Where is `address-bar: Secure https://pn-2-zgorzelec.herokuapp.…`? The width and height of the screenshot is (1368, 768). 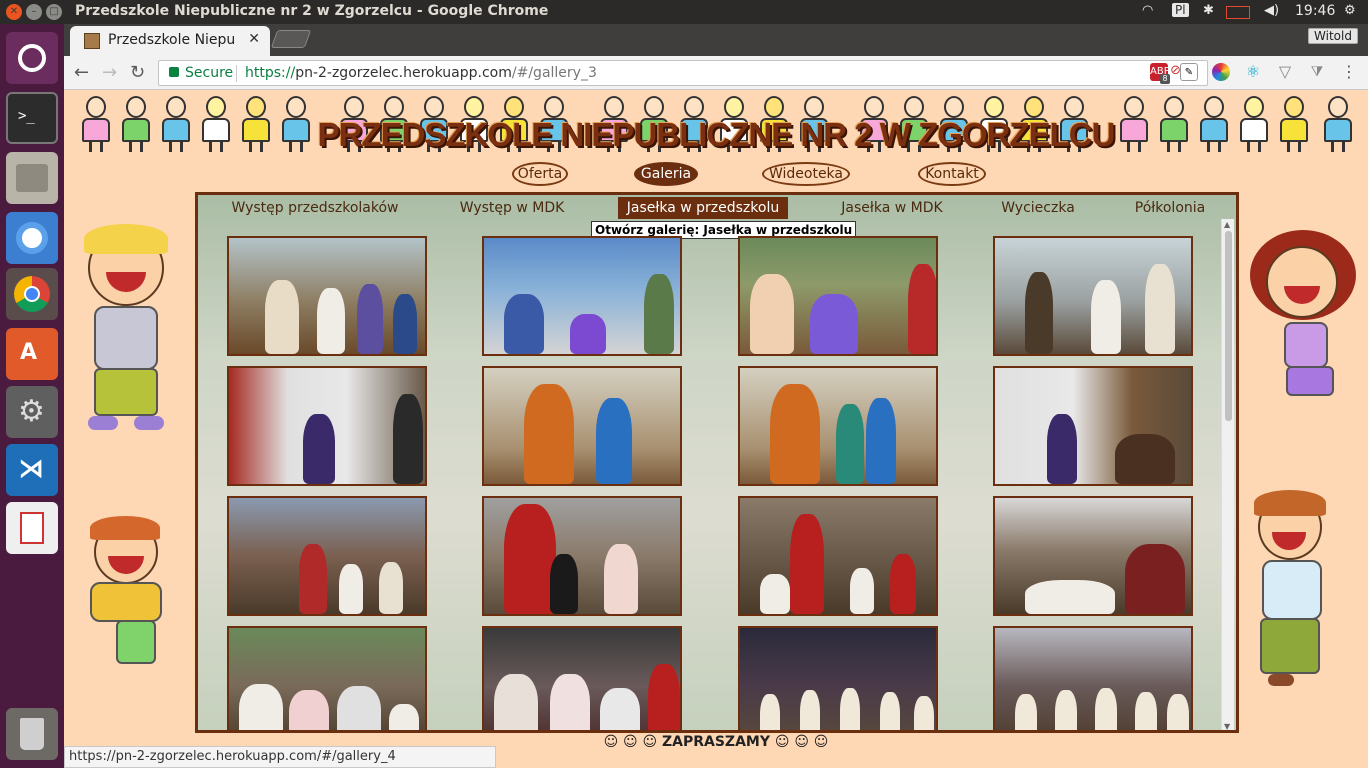
address-bar: Secure https://pn-2-zgorzelec.herokuapp.… is located at coordinates (683, 73).